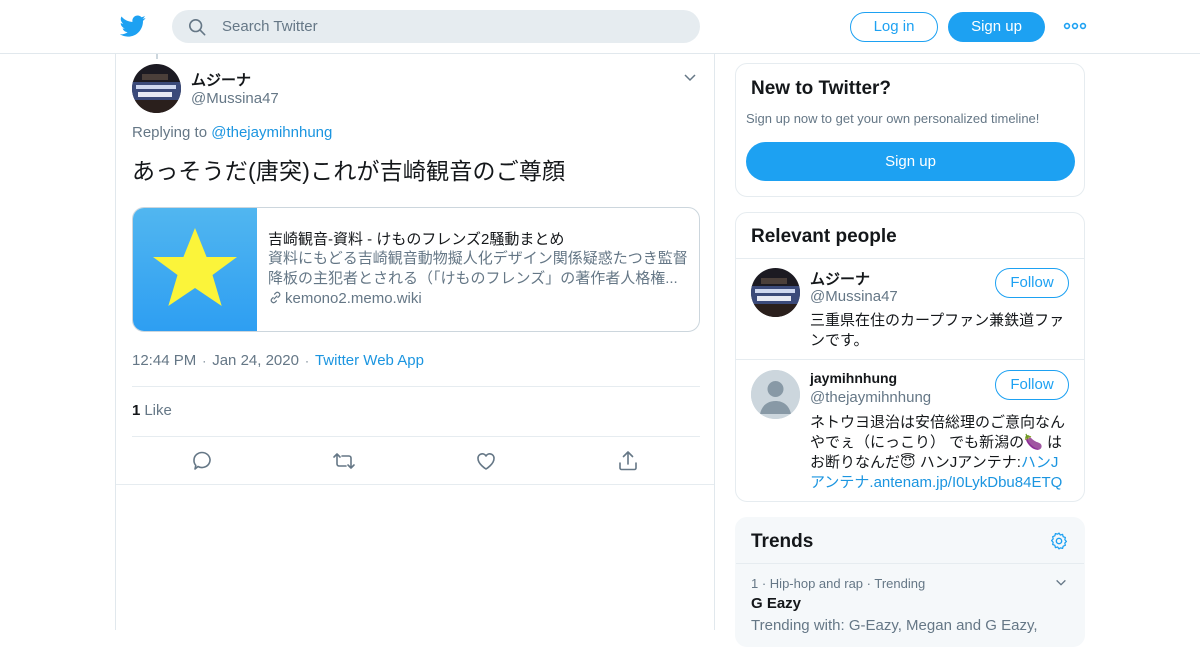  I want to click on replying-to-line: Replying to @thejaymihnhung, so click(232, 132).